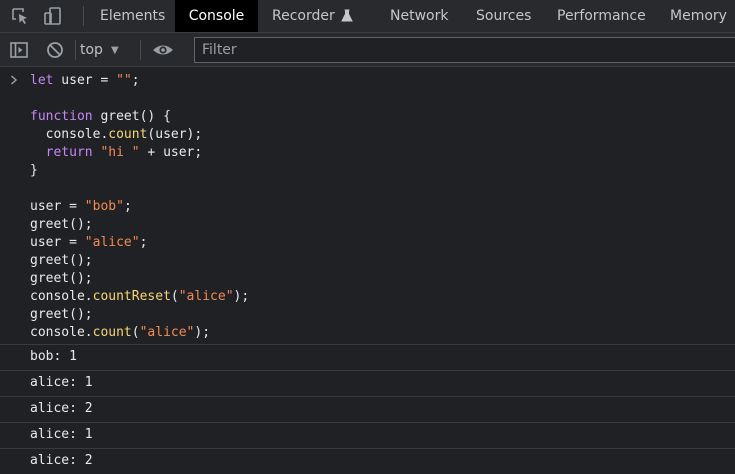  I want to click on tab-label: Memory, so click(698, 16).